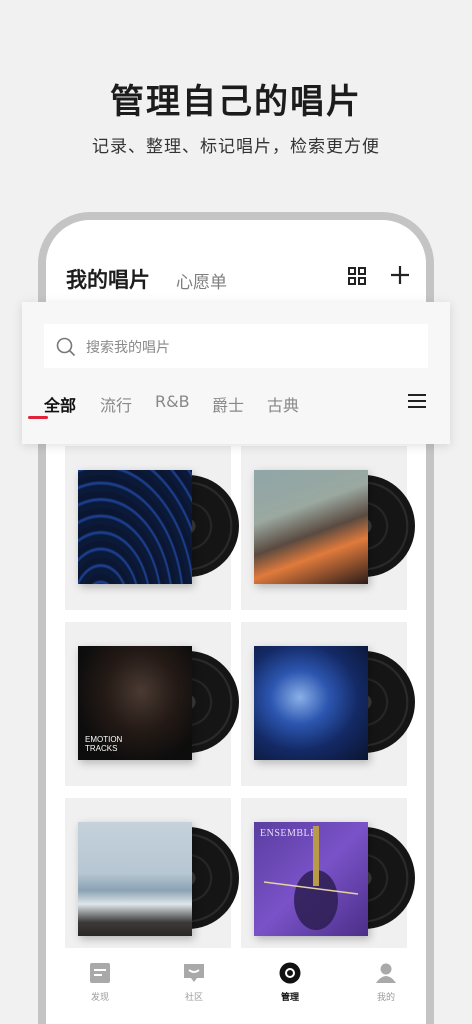 This screenshot has height=1024, width=472. I want to click on nav-manage: 管理, so click(290, 982).